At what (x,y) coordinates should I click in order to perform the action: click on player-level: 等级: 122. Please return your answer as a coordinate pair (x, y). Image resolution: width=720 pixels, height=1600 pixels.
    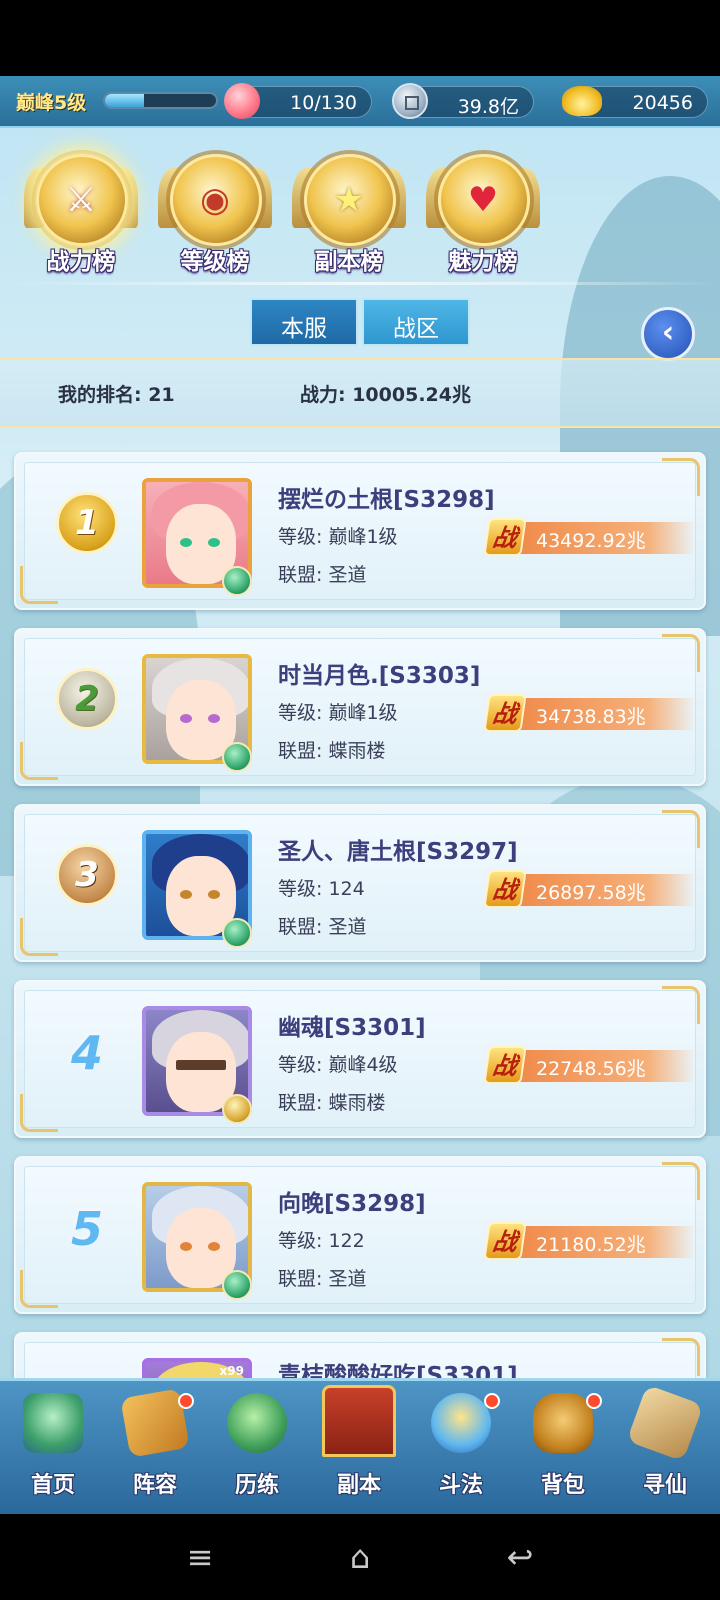
    Looking at the image, I should click on (321, 1241).